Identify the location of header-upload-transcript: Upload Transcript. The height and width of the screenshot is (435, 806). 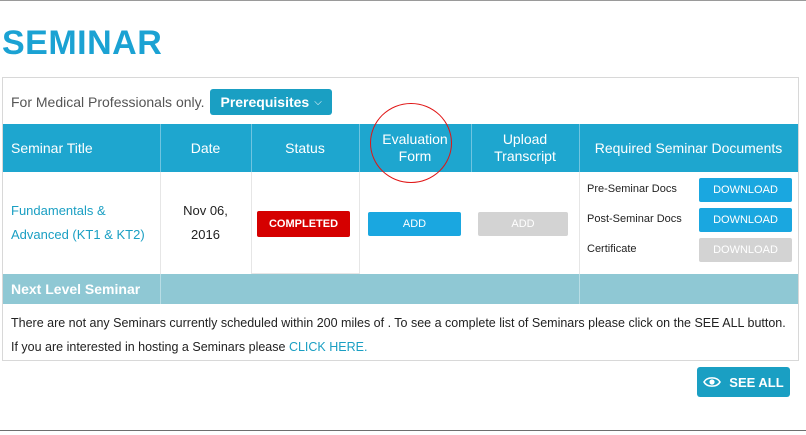
(525, 148).